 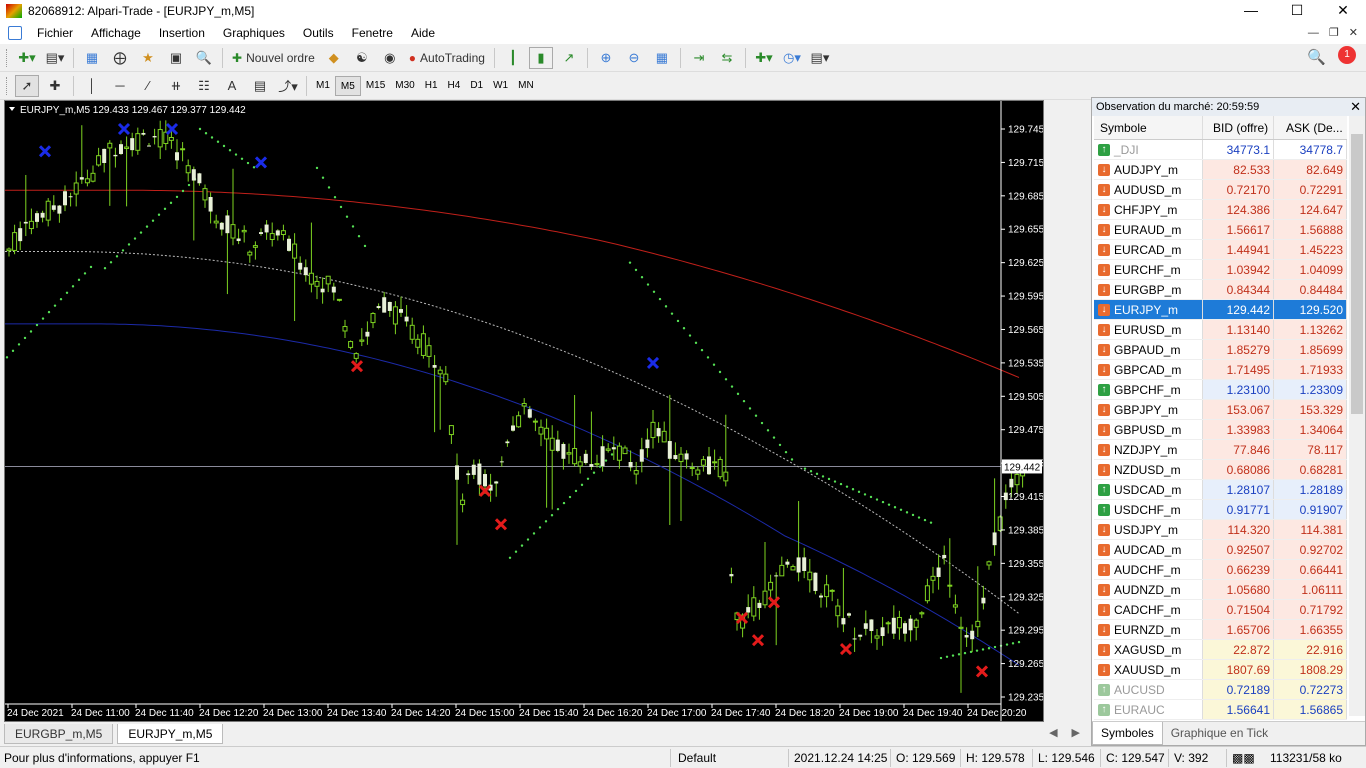 I want to click on column-header-bid: BID (offre), so click(x=1238, y=127).